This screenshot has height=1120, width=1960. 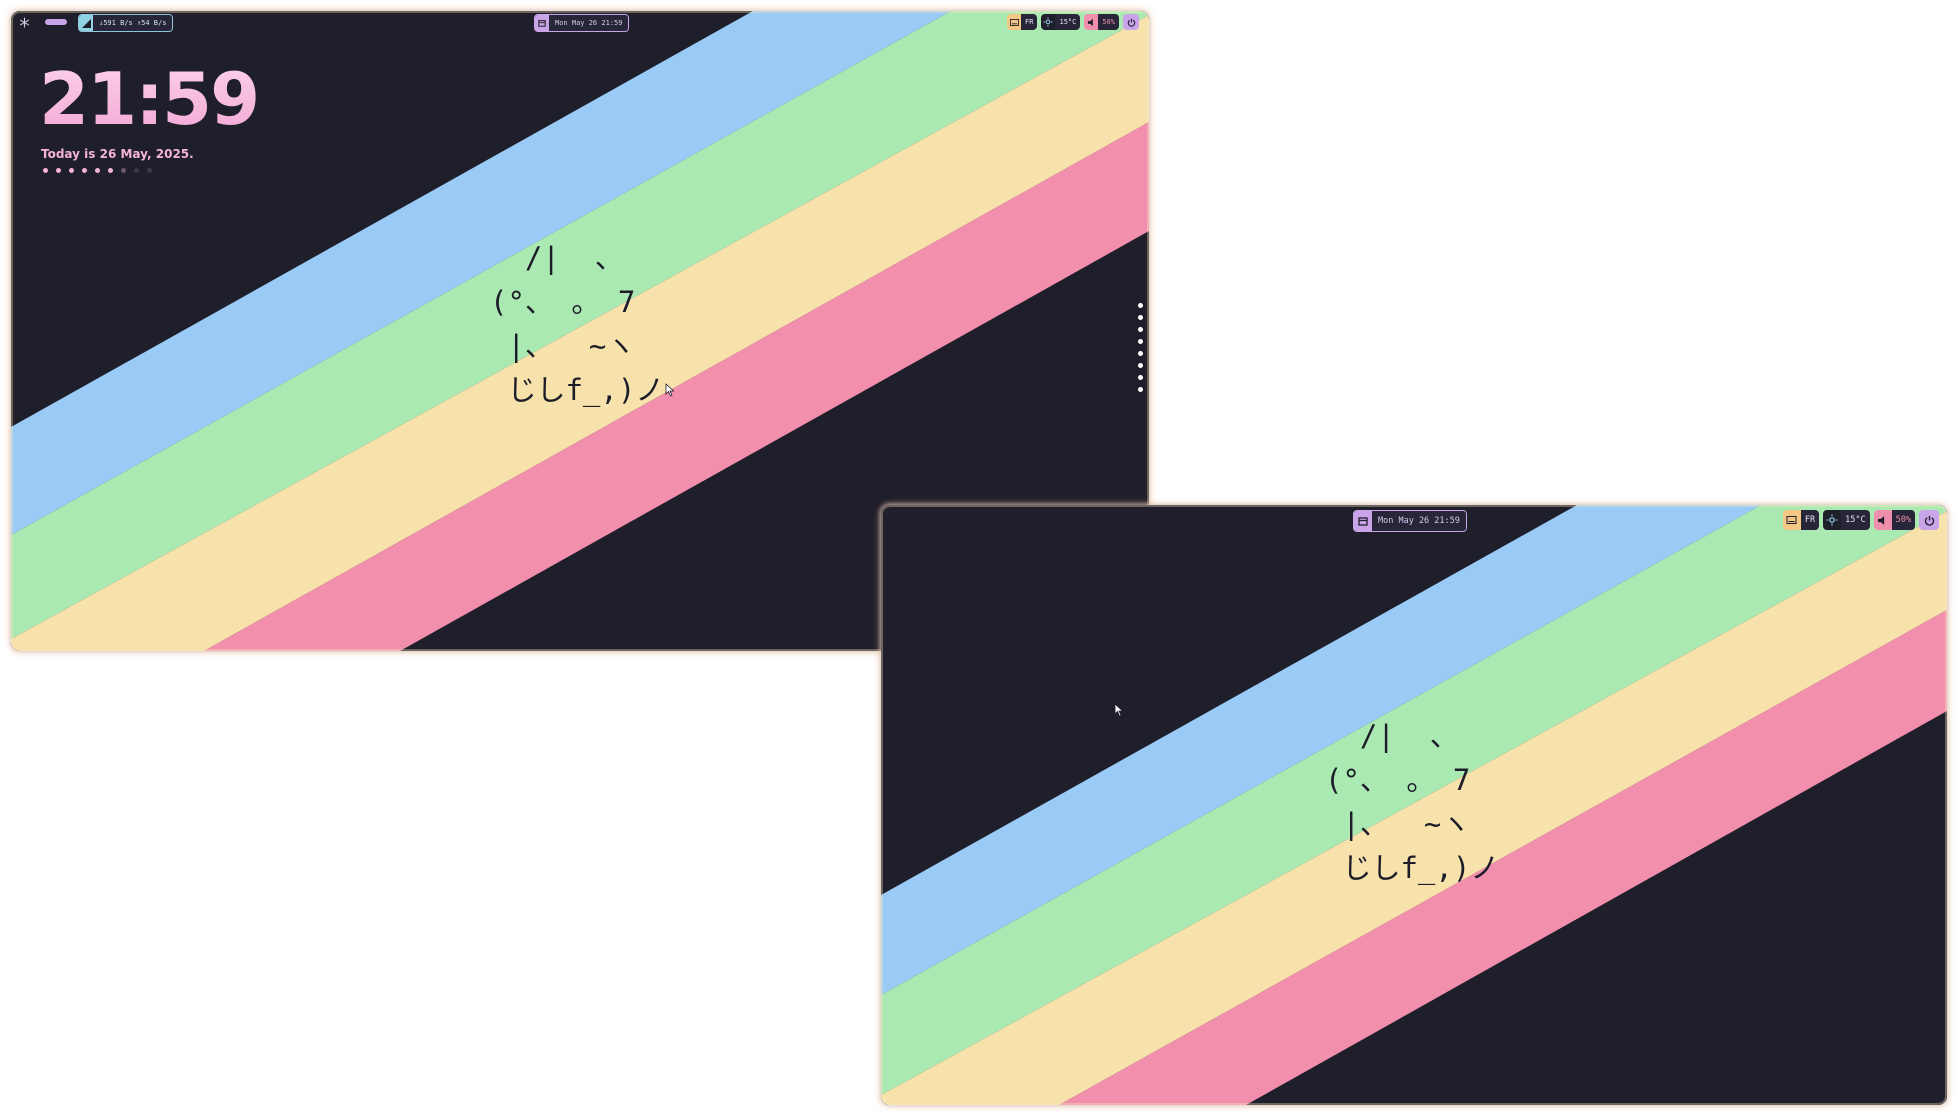 I want to click on desktop-clock-date: Today is 26 May, 2025., so click(x=117, y=154).